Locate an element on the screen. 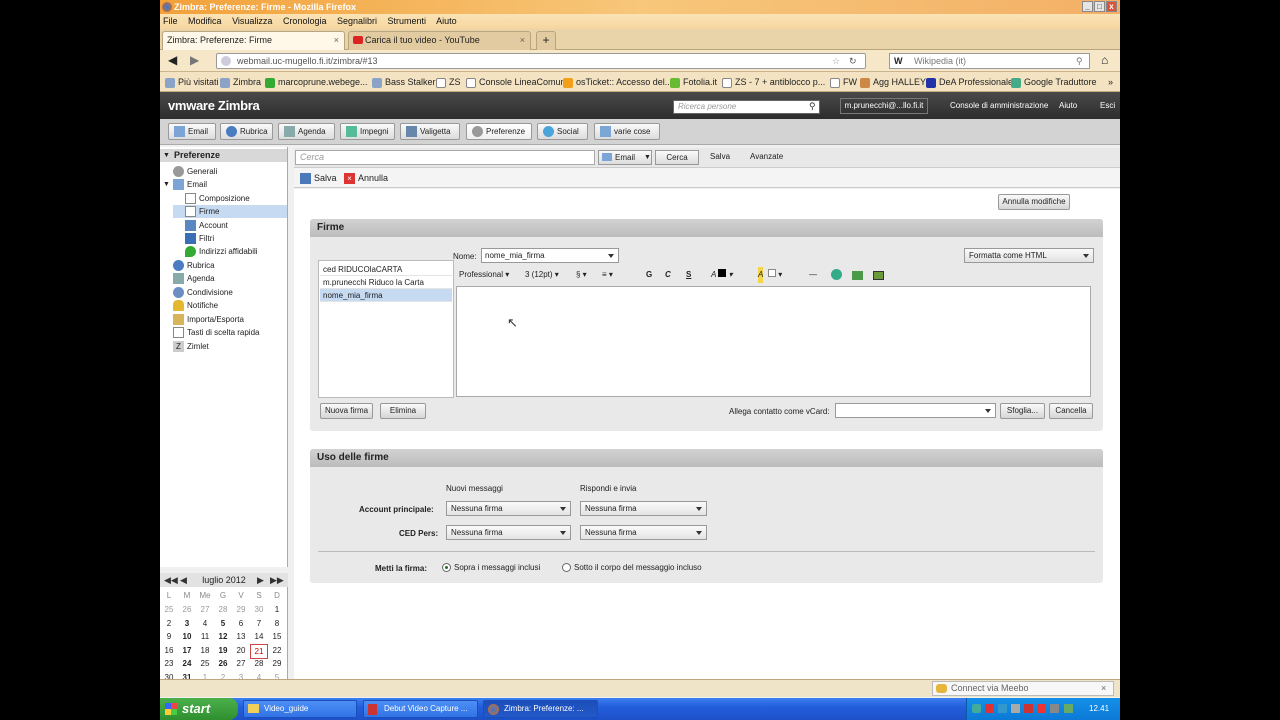 This screenshot has height=720, width=1280. reload-icon: ↻ is located at coordinates (853, 61).